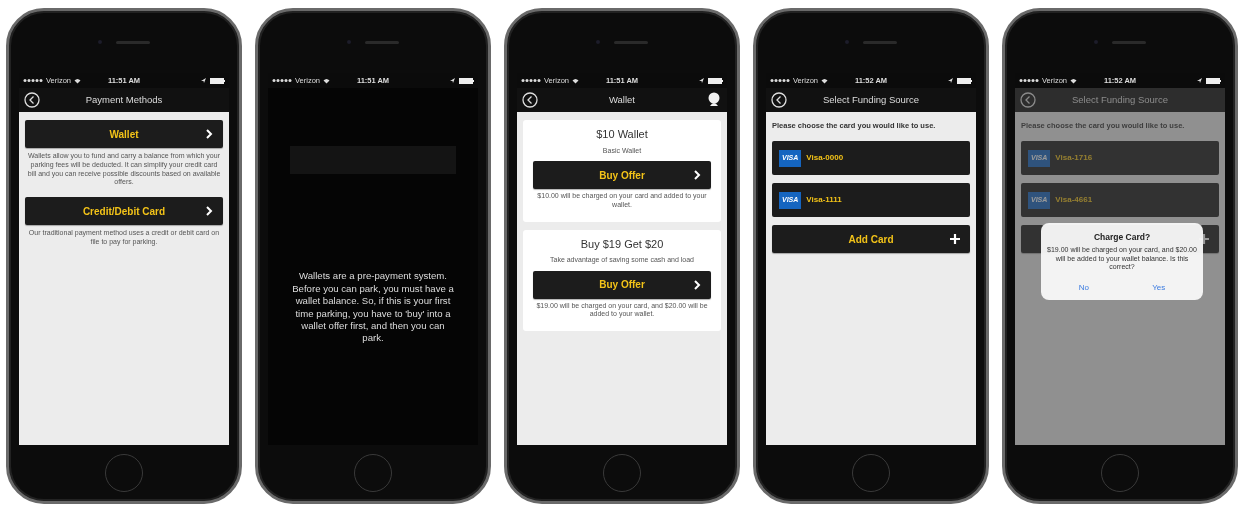 This screenshot has width=1244, height=508. I want to click on menu-option: Wallet, so click(124, 134).